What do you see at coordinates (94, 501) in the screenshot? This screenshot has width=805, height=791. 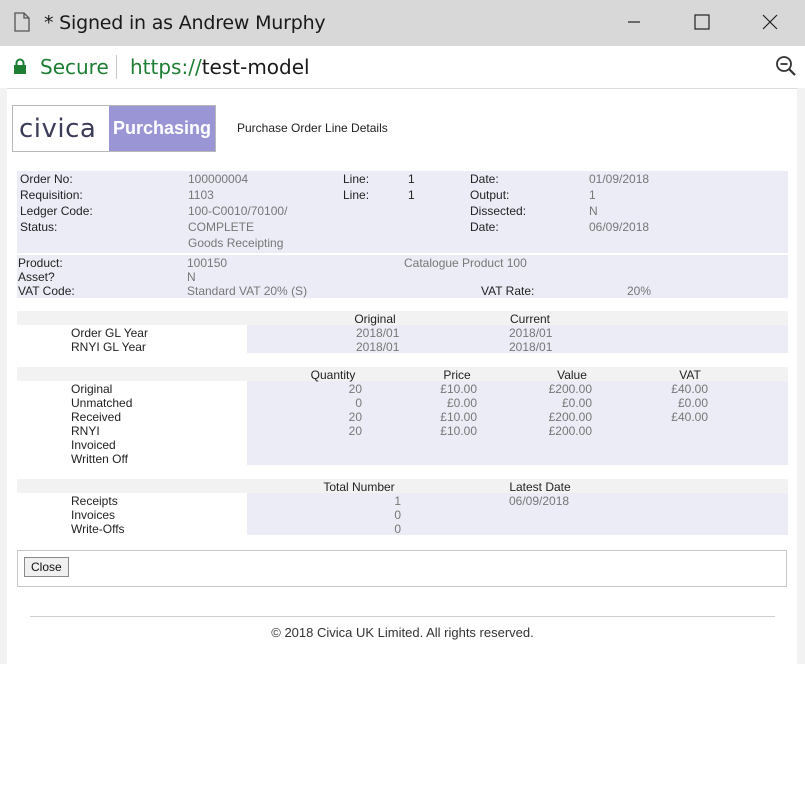 I see `totals-row-label: Receipts` at bounding box center [94, 501].